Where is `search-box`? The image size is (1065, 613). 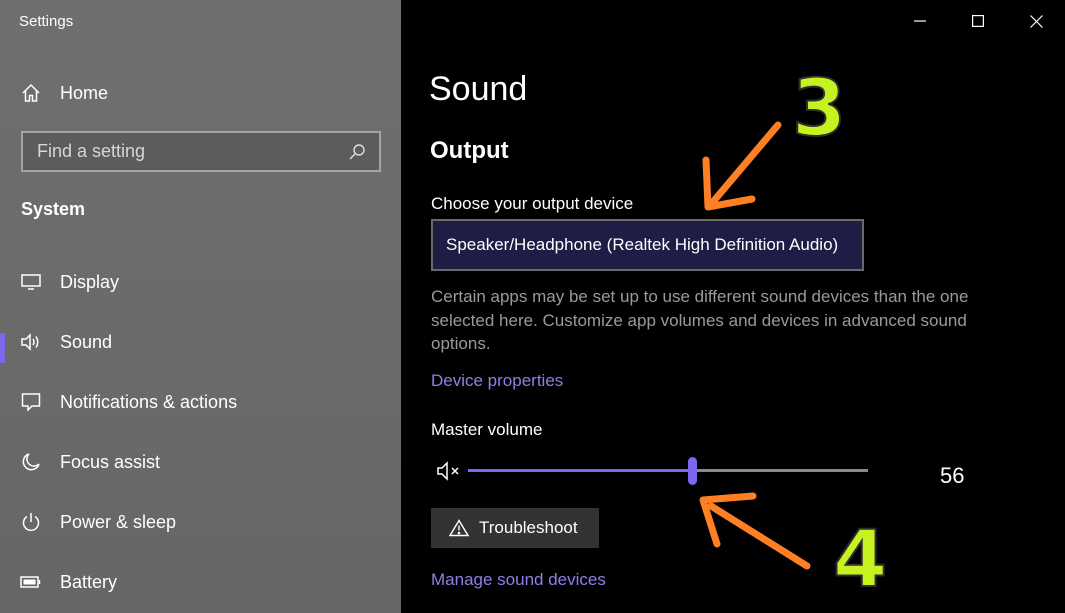 search-box is located at coordinates (201, 151).